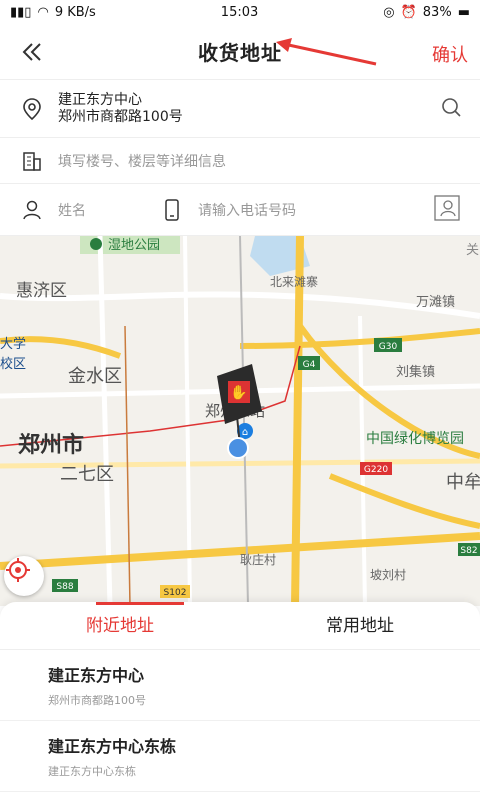  What do you see at coordinates (134, 245) in the screenshot?
I see `map-label-wetland-park: 湿地公园` at bounding box center [134, 245].